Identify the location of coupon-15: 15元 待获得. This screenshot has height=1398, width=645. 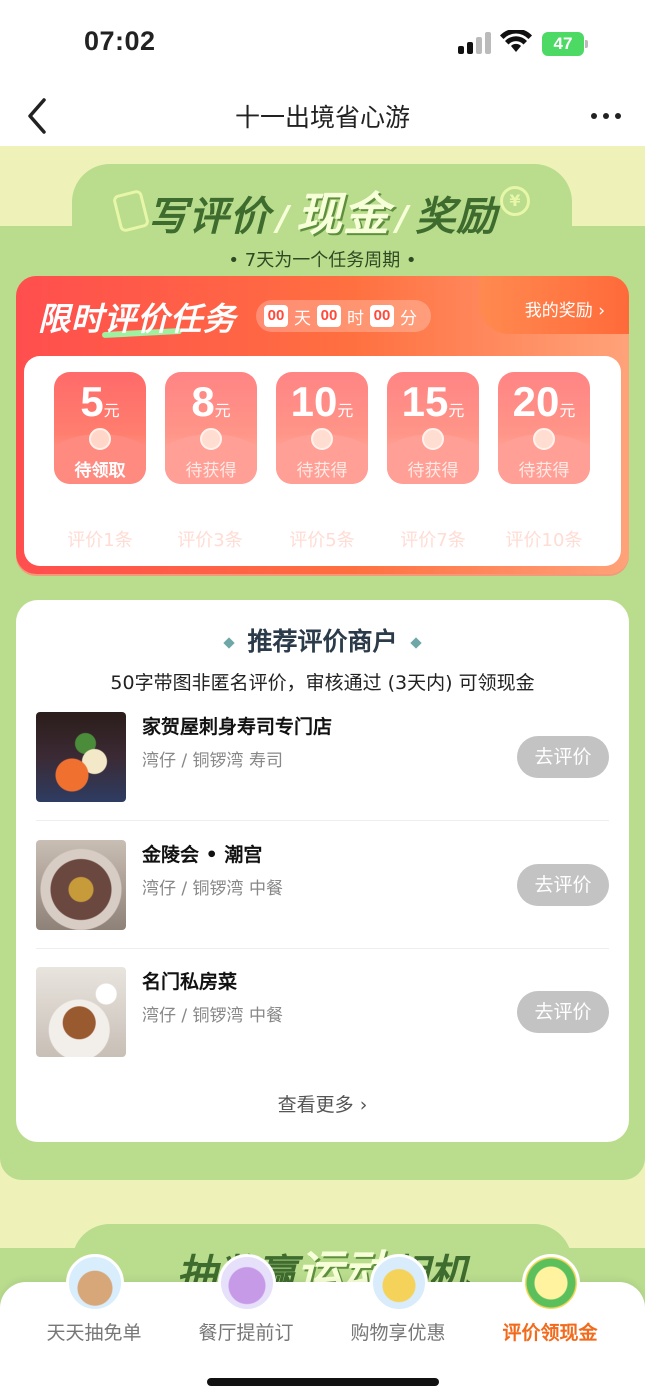
(433, 428).